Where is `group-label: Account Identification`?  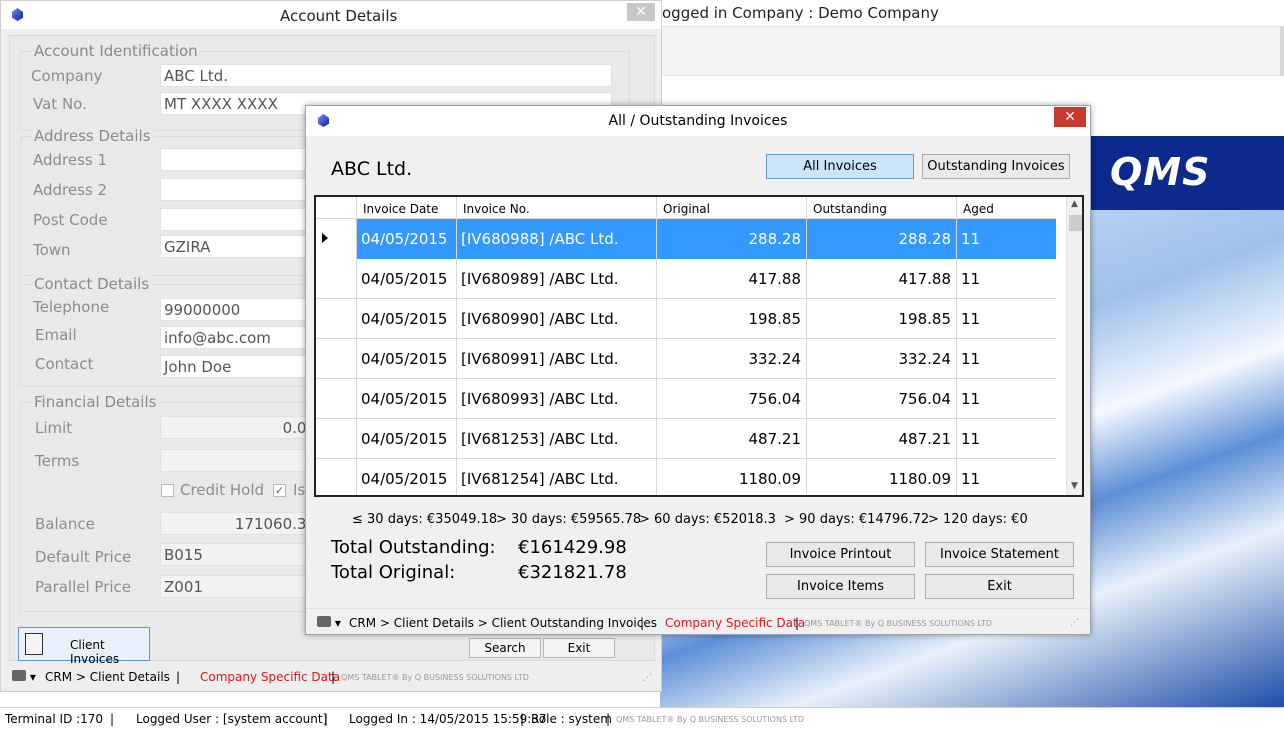 group-label: Account Identification is located at coordinates (116, 51).